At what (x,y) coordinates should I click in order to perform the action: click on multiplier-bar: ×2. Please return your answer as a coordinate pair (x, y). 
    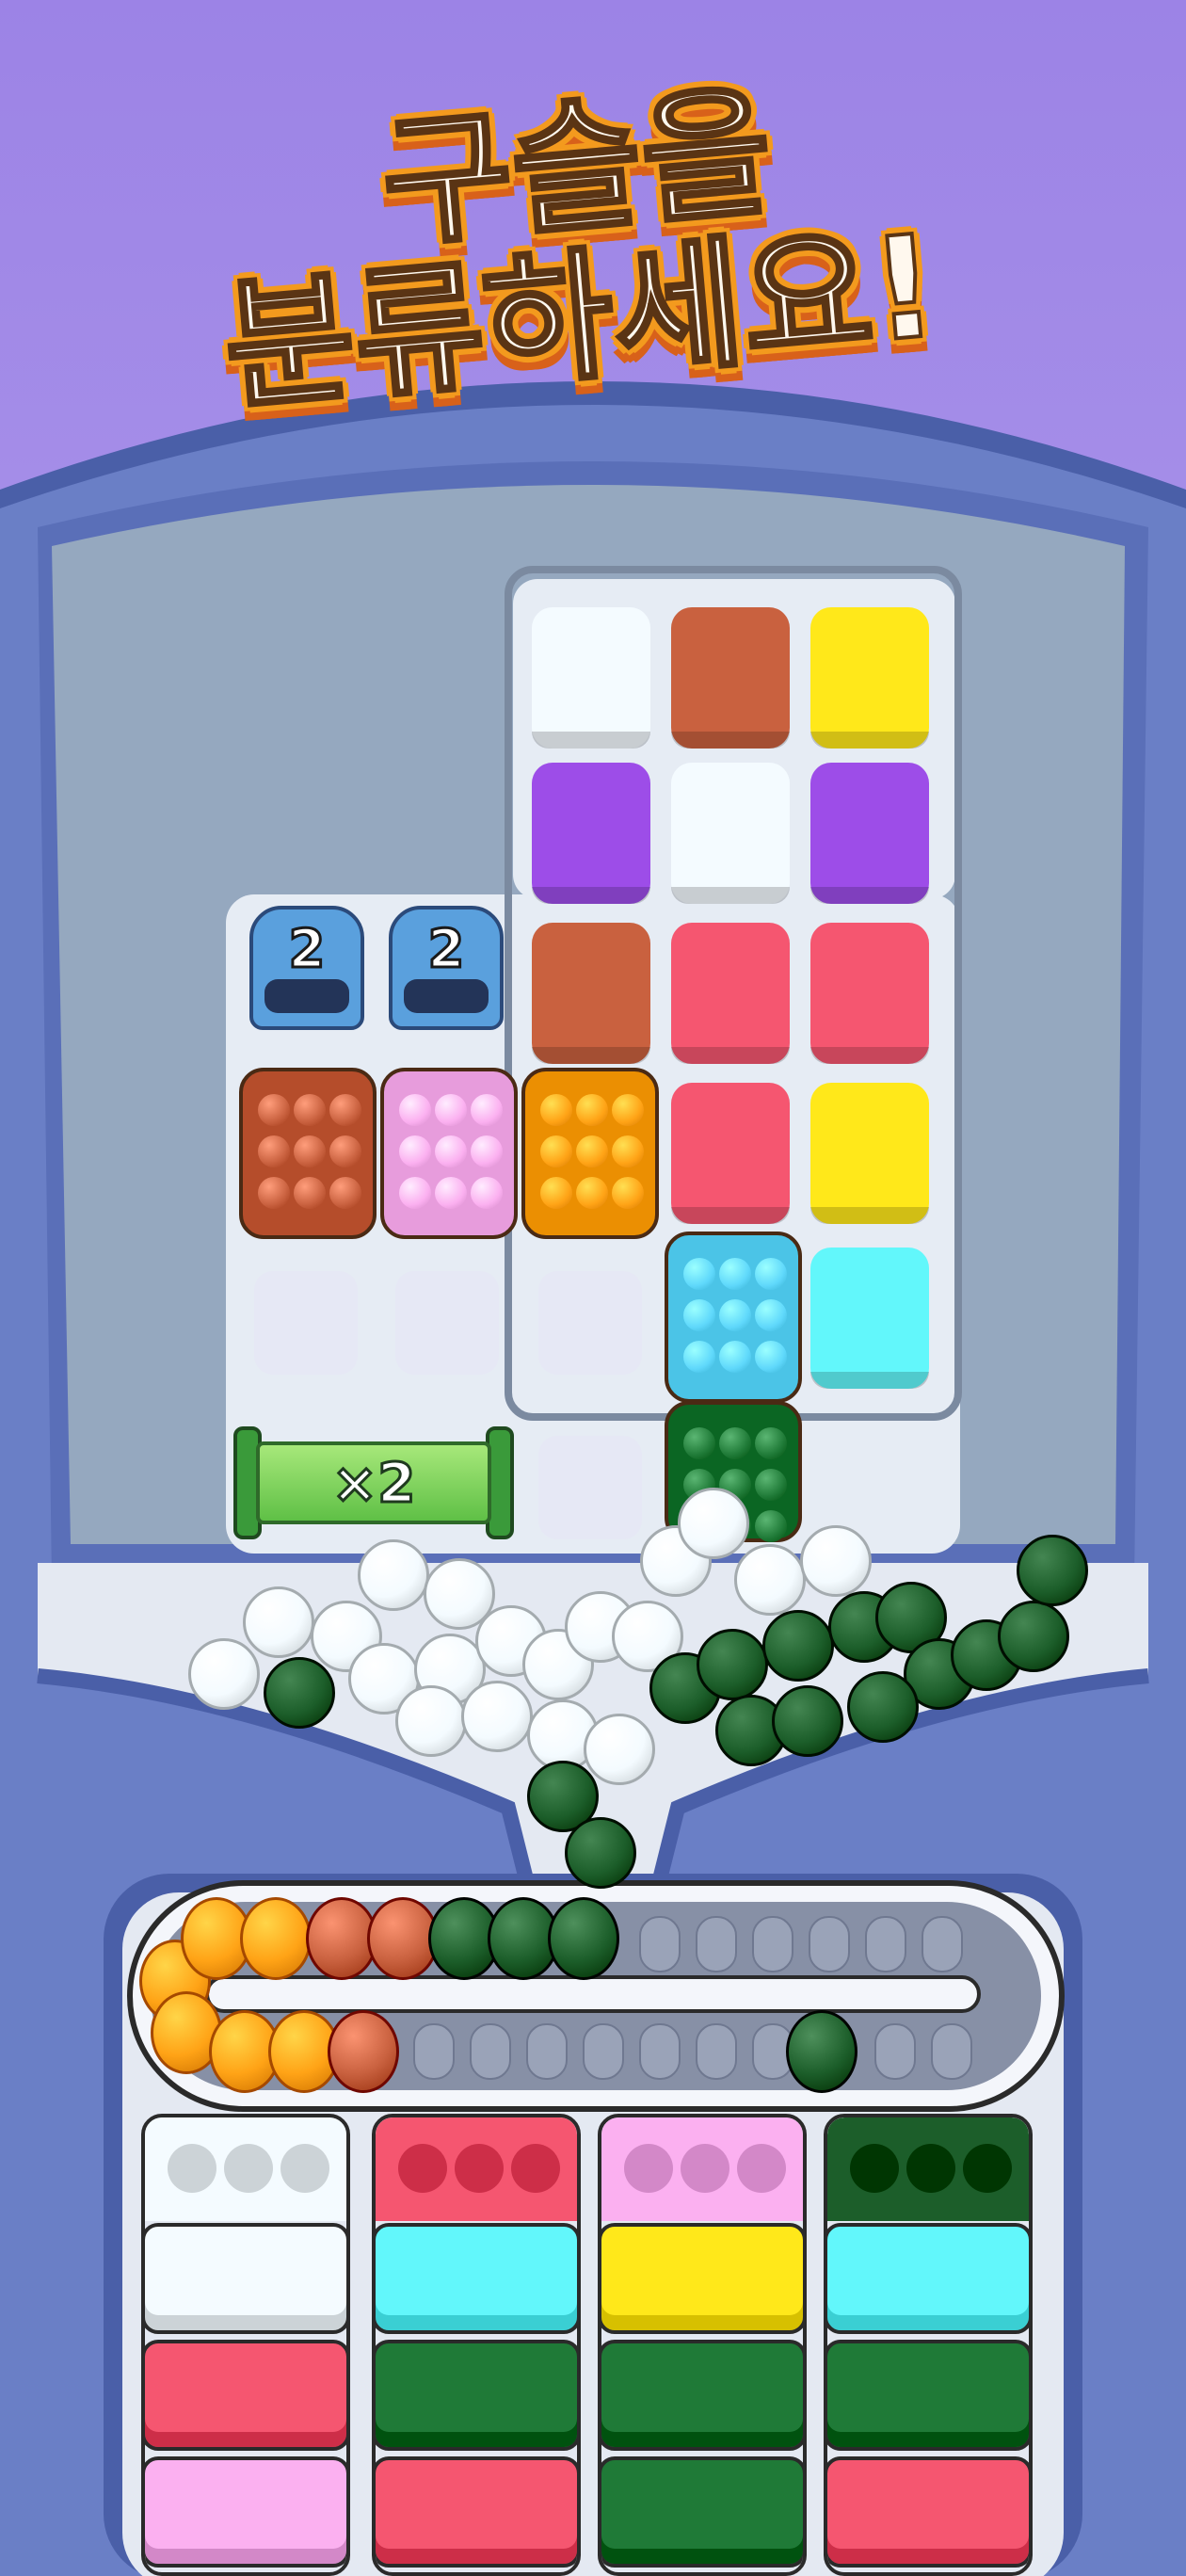
    Looking at the image, I should click on (373, 1482).